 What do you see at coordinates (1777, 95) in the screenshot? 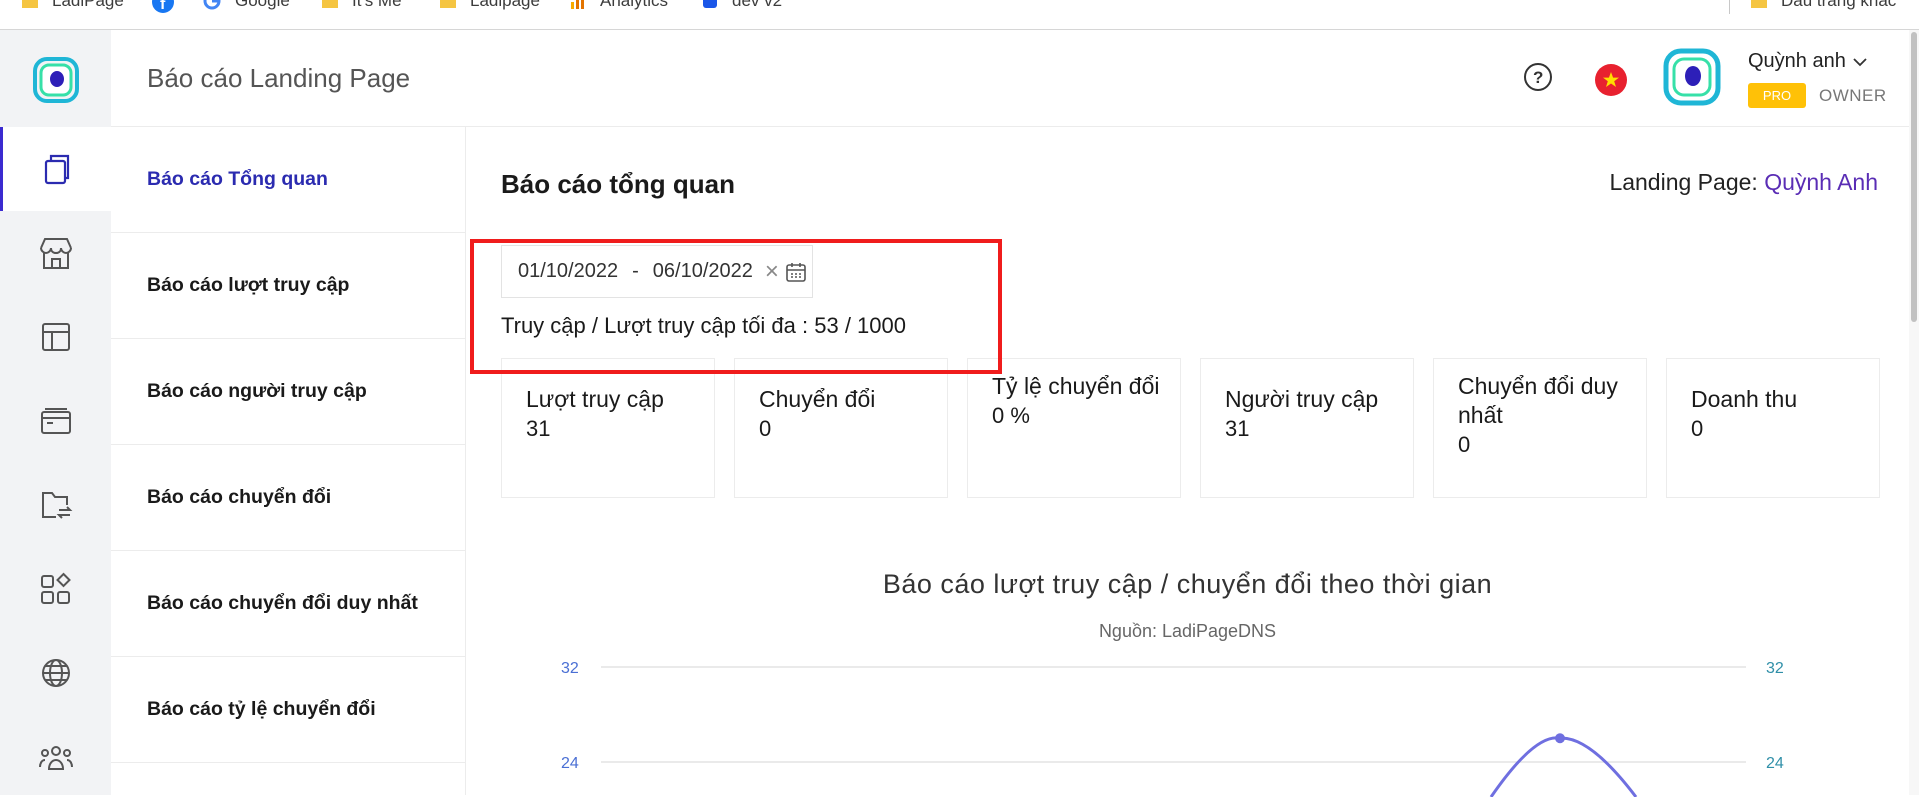
I see `pro-badge: PRO` at bounding box center [1777, 95].